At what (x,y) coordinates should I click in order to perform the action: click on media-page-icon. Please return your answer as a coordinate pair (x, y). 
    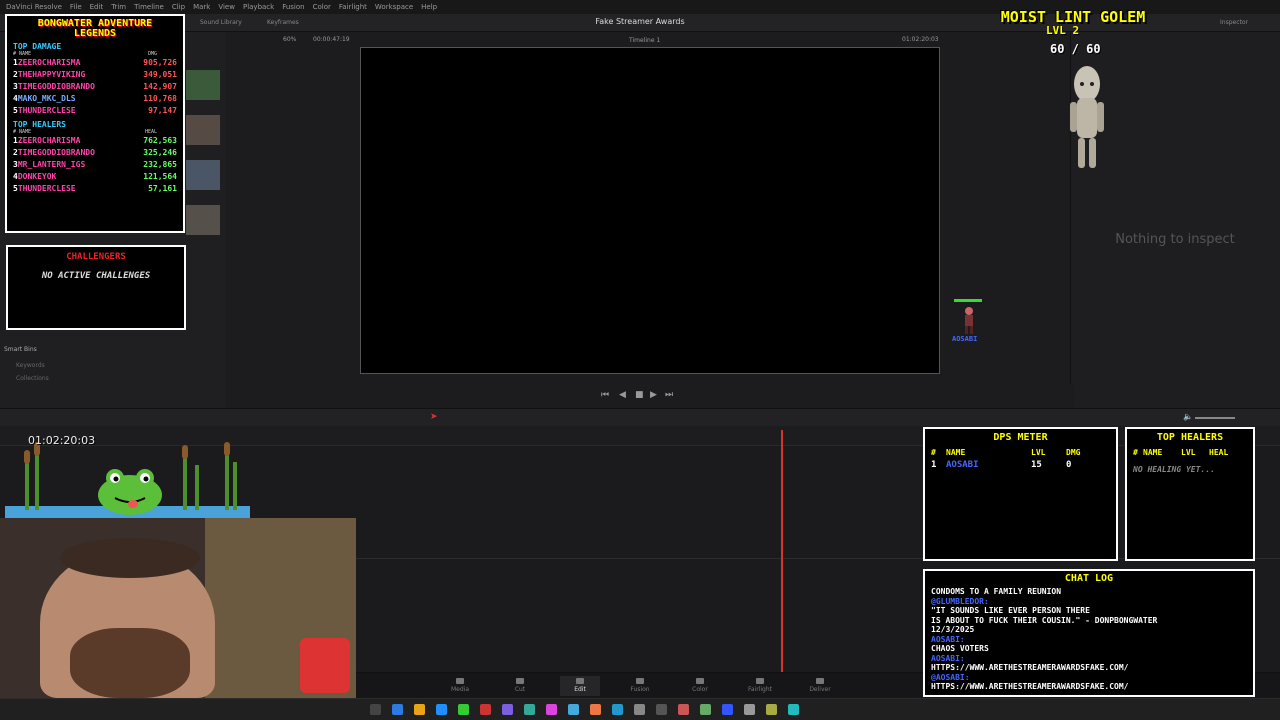
    Looking at the image, I should click on (460, 681).